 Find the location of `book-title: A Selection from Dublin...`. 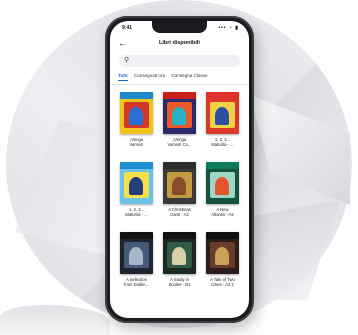

book-title: A Selection from Dublin... is located at coordinates (136, 282).